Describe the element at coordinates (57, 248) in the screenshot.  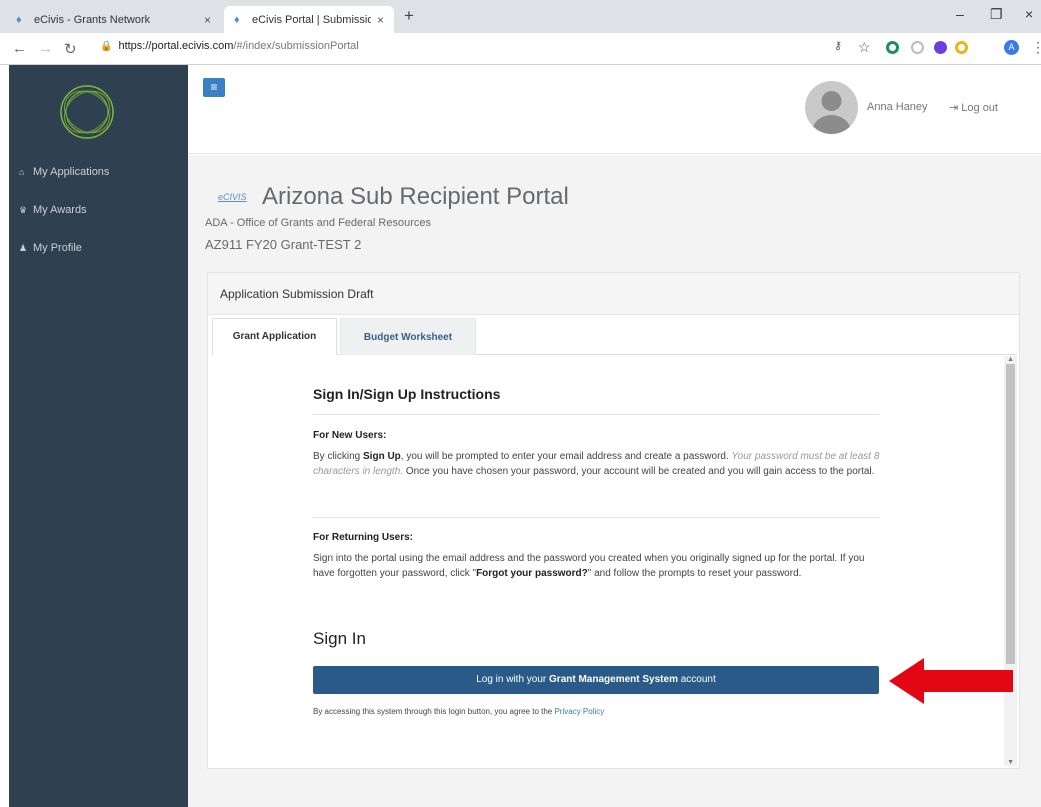
I see `sidebar-item-label: My Profile` at that location.